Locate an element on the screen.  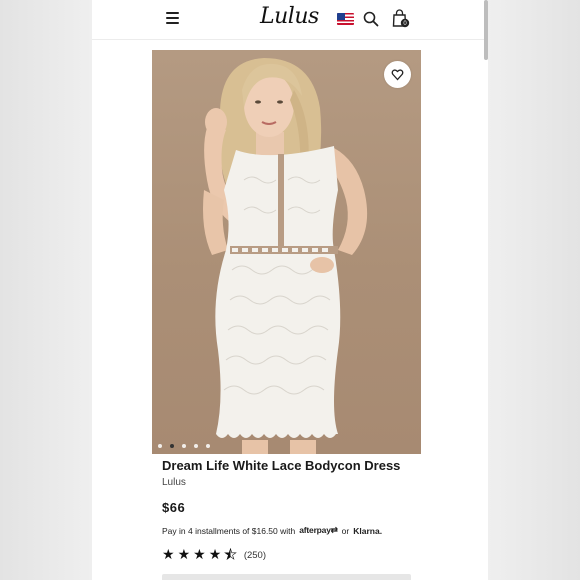
afterpay-arrows-icon: ⇄ is located at coordinates (334, 530).